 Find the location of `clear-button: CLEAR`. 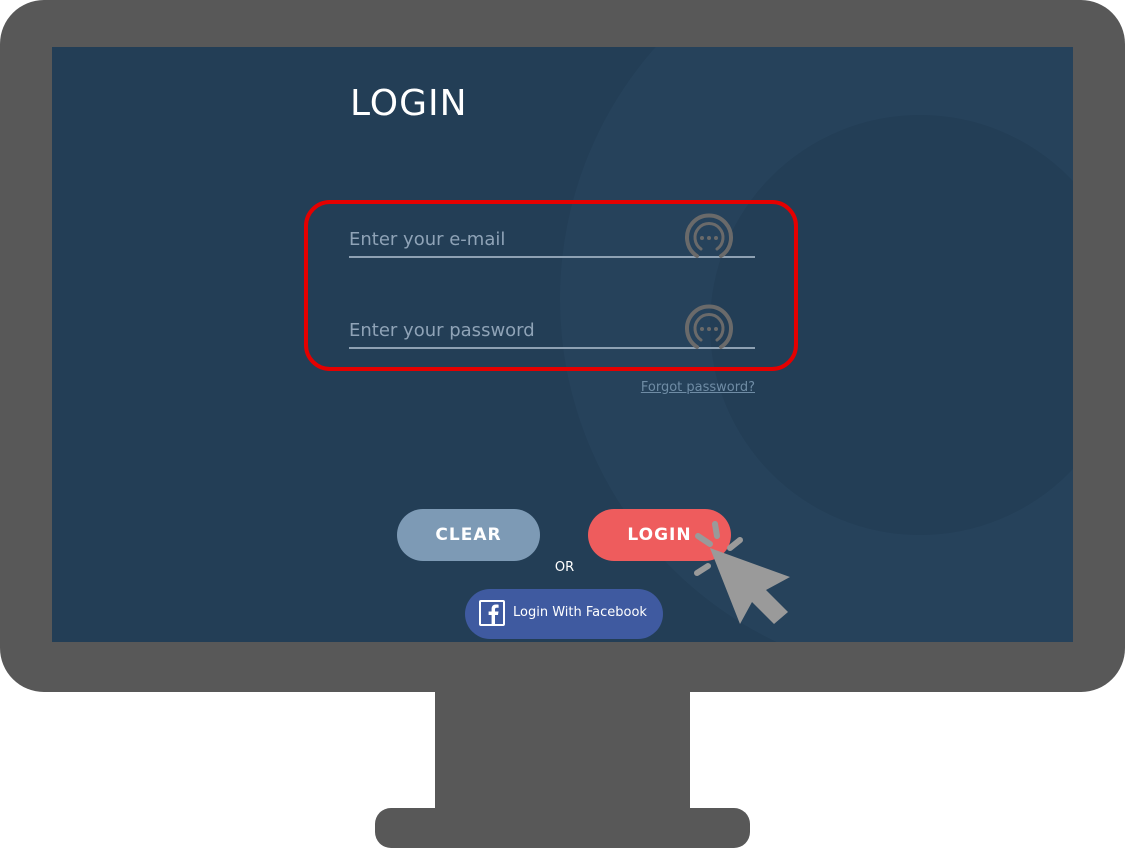

clear-button: CLEAR is located at coordinates (468, 535).